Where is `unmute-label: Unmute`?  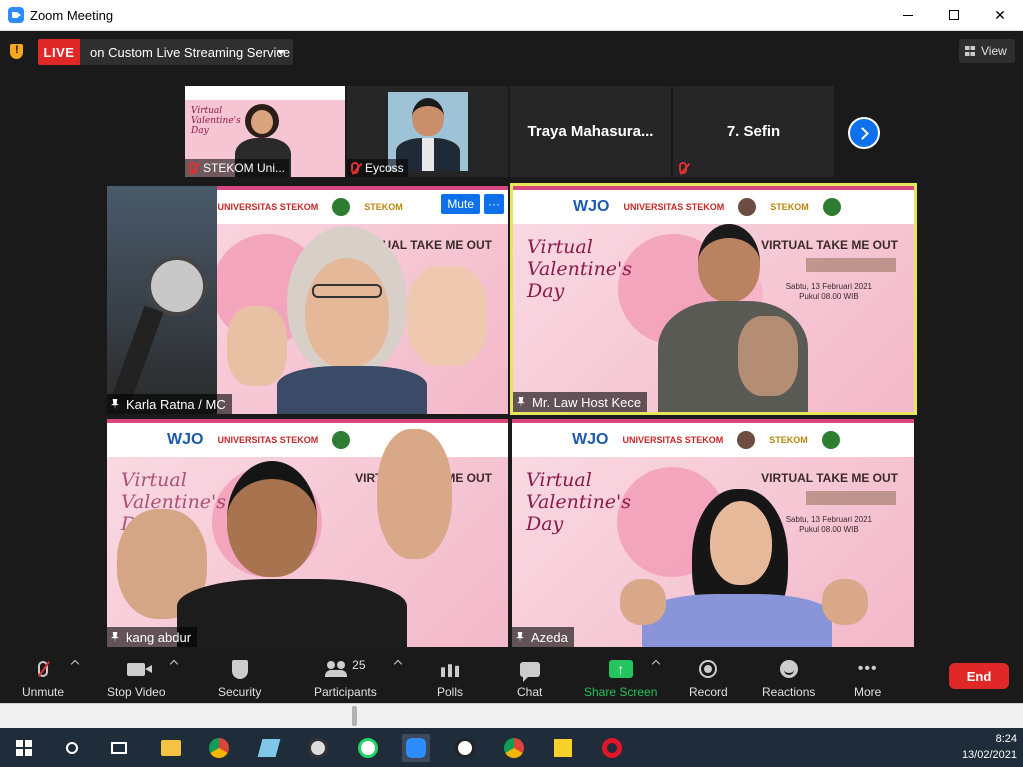 unmute-label: Unmute is located at coordinates (43, 692).